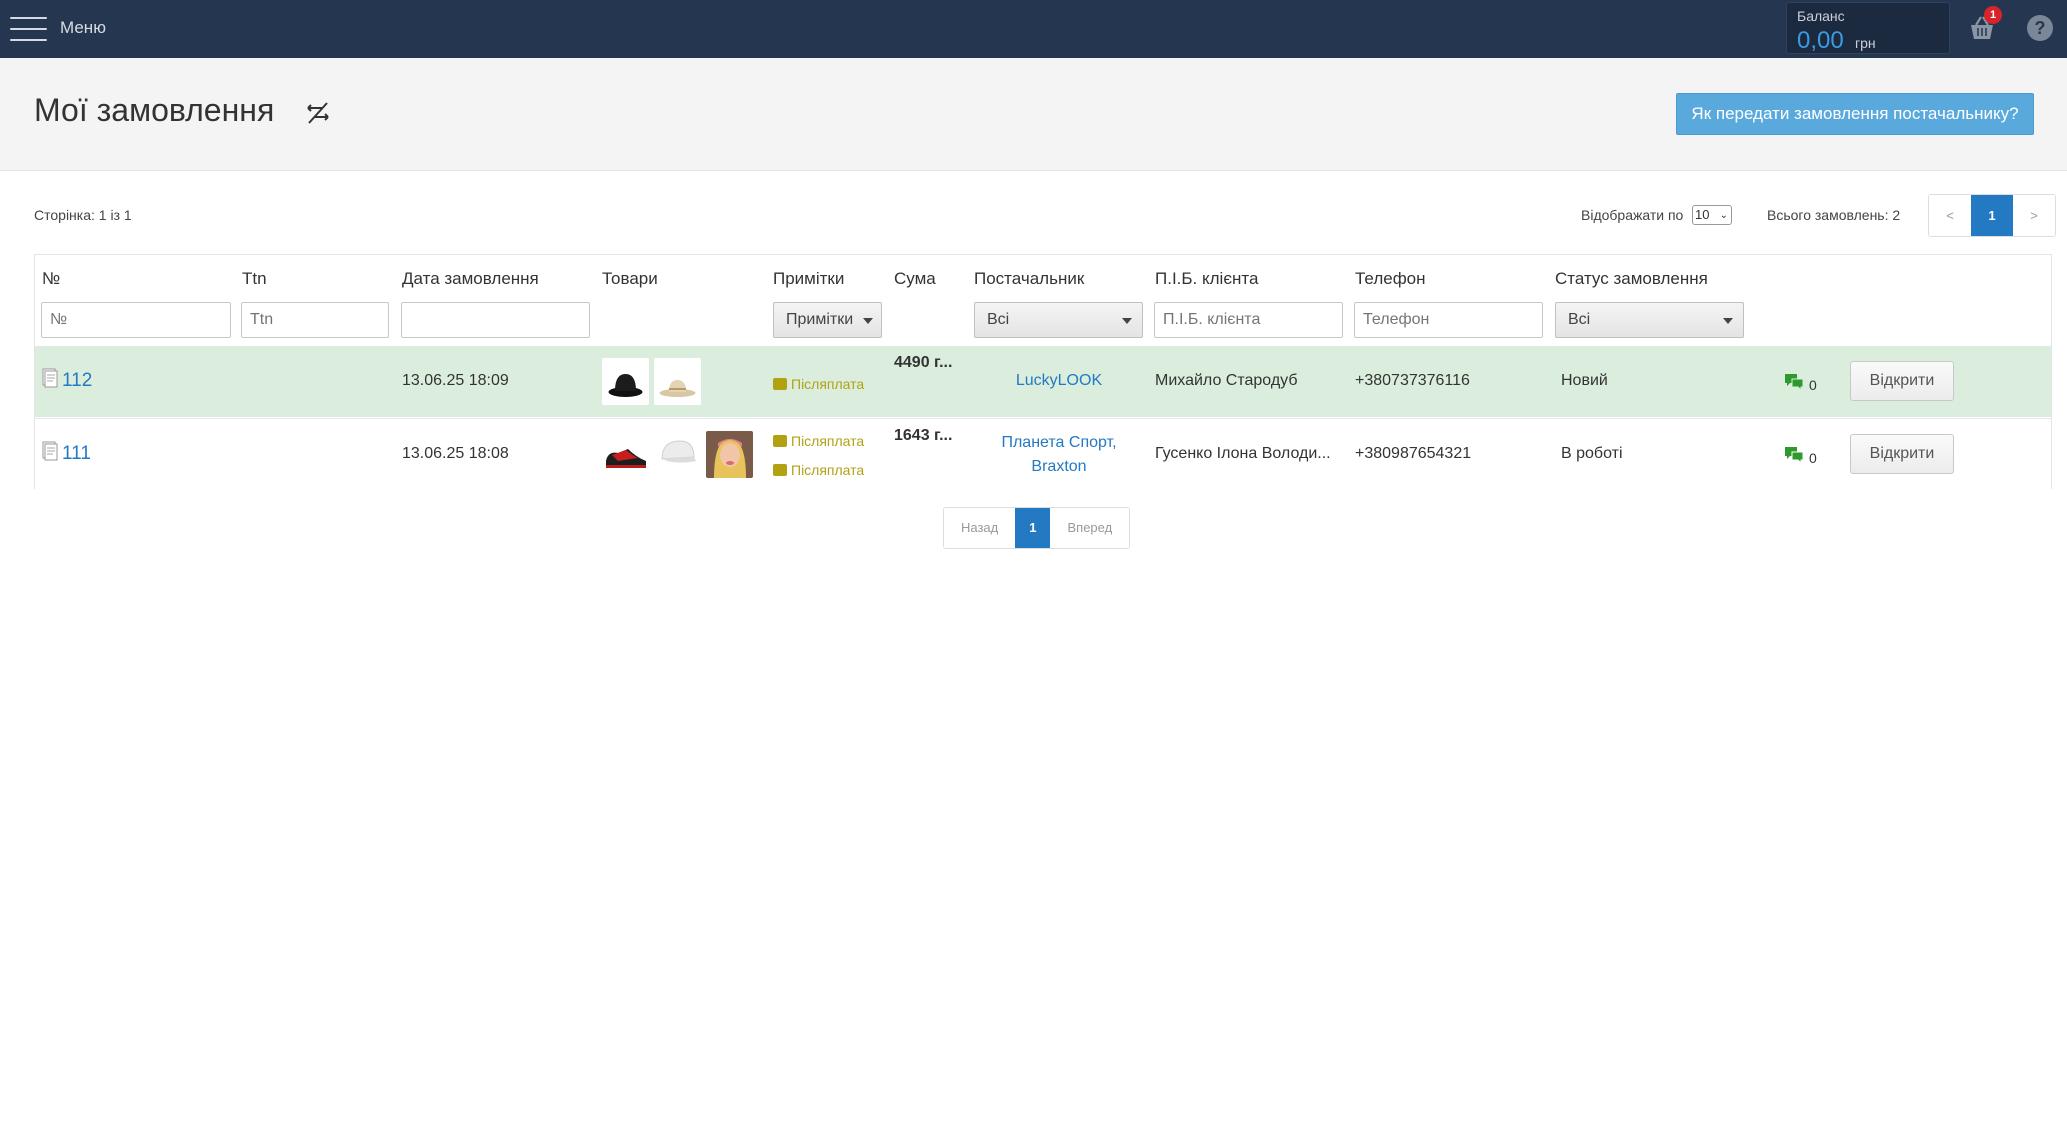  Describe the element at coordinates (1390, 278) in the screenshot. I see `col-header-phone: Телефон` at that location.